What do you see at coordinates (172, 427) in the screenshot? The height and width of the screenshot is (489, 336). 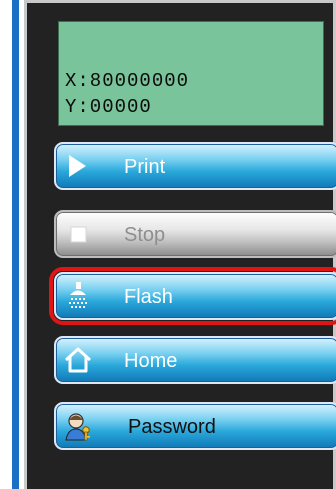 I see `password-button-label: Password` at bounding box center [172, 427].